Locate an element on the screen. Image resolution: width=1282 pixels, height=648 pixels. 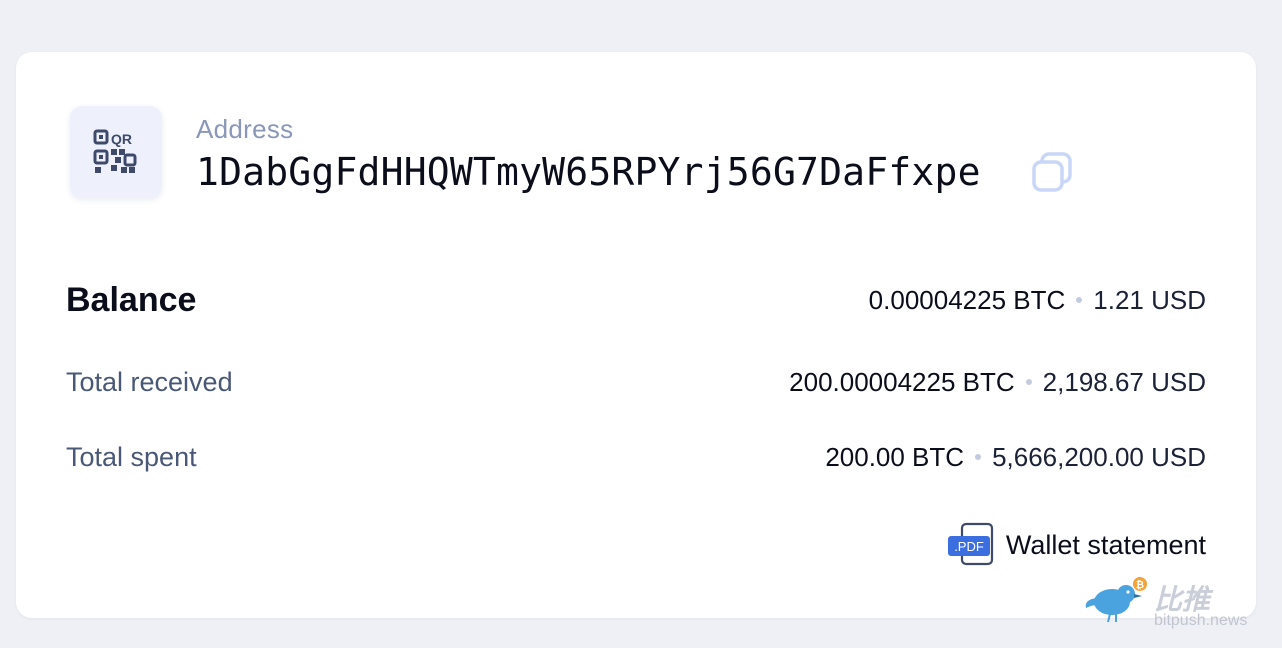
total-spent-row: Total spent 200.00 BTC 5,666,200.00 USD is located at coordinates (636, 457).